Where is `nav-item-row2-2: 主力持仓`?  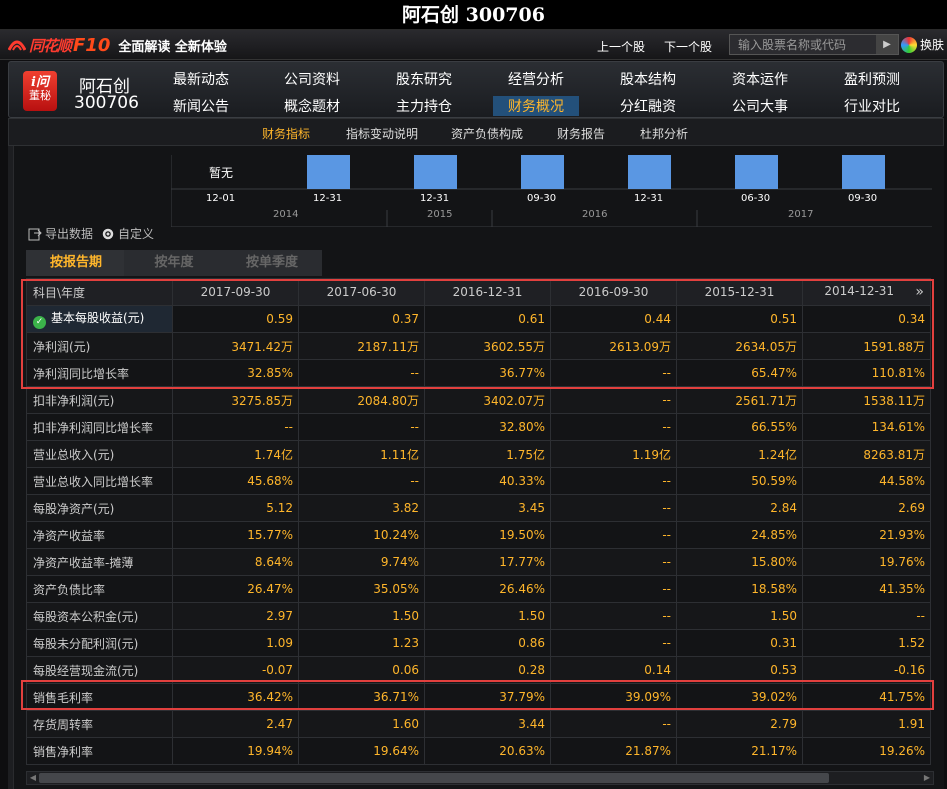 nav-item-row2-2: 主力持仓 is located at coordinates (424, 106).